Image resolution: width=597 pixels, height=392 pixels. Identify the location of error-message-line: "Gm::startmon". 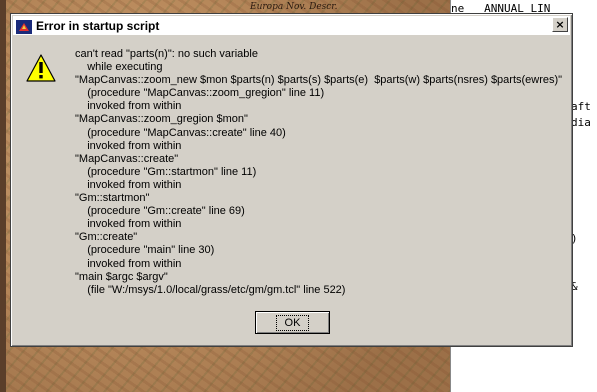
(112, 198).